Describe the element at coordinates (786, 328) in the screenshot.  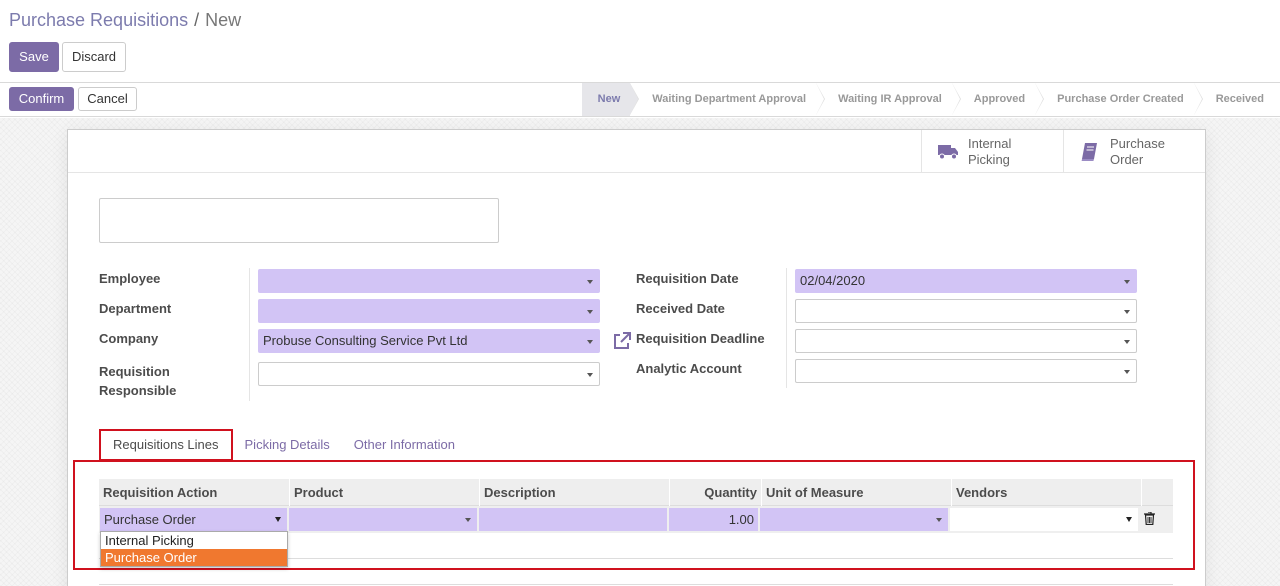
I see `right-group-separator` at that location.